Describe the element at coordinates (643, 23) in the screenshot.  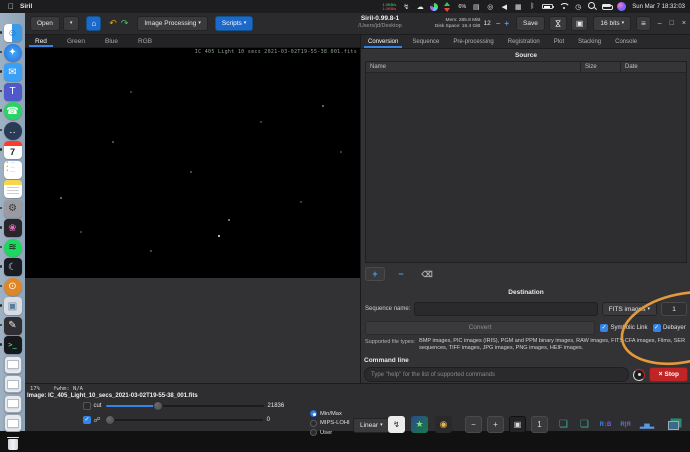
I see `hamburger-menu-button: ≡` at that location.